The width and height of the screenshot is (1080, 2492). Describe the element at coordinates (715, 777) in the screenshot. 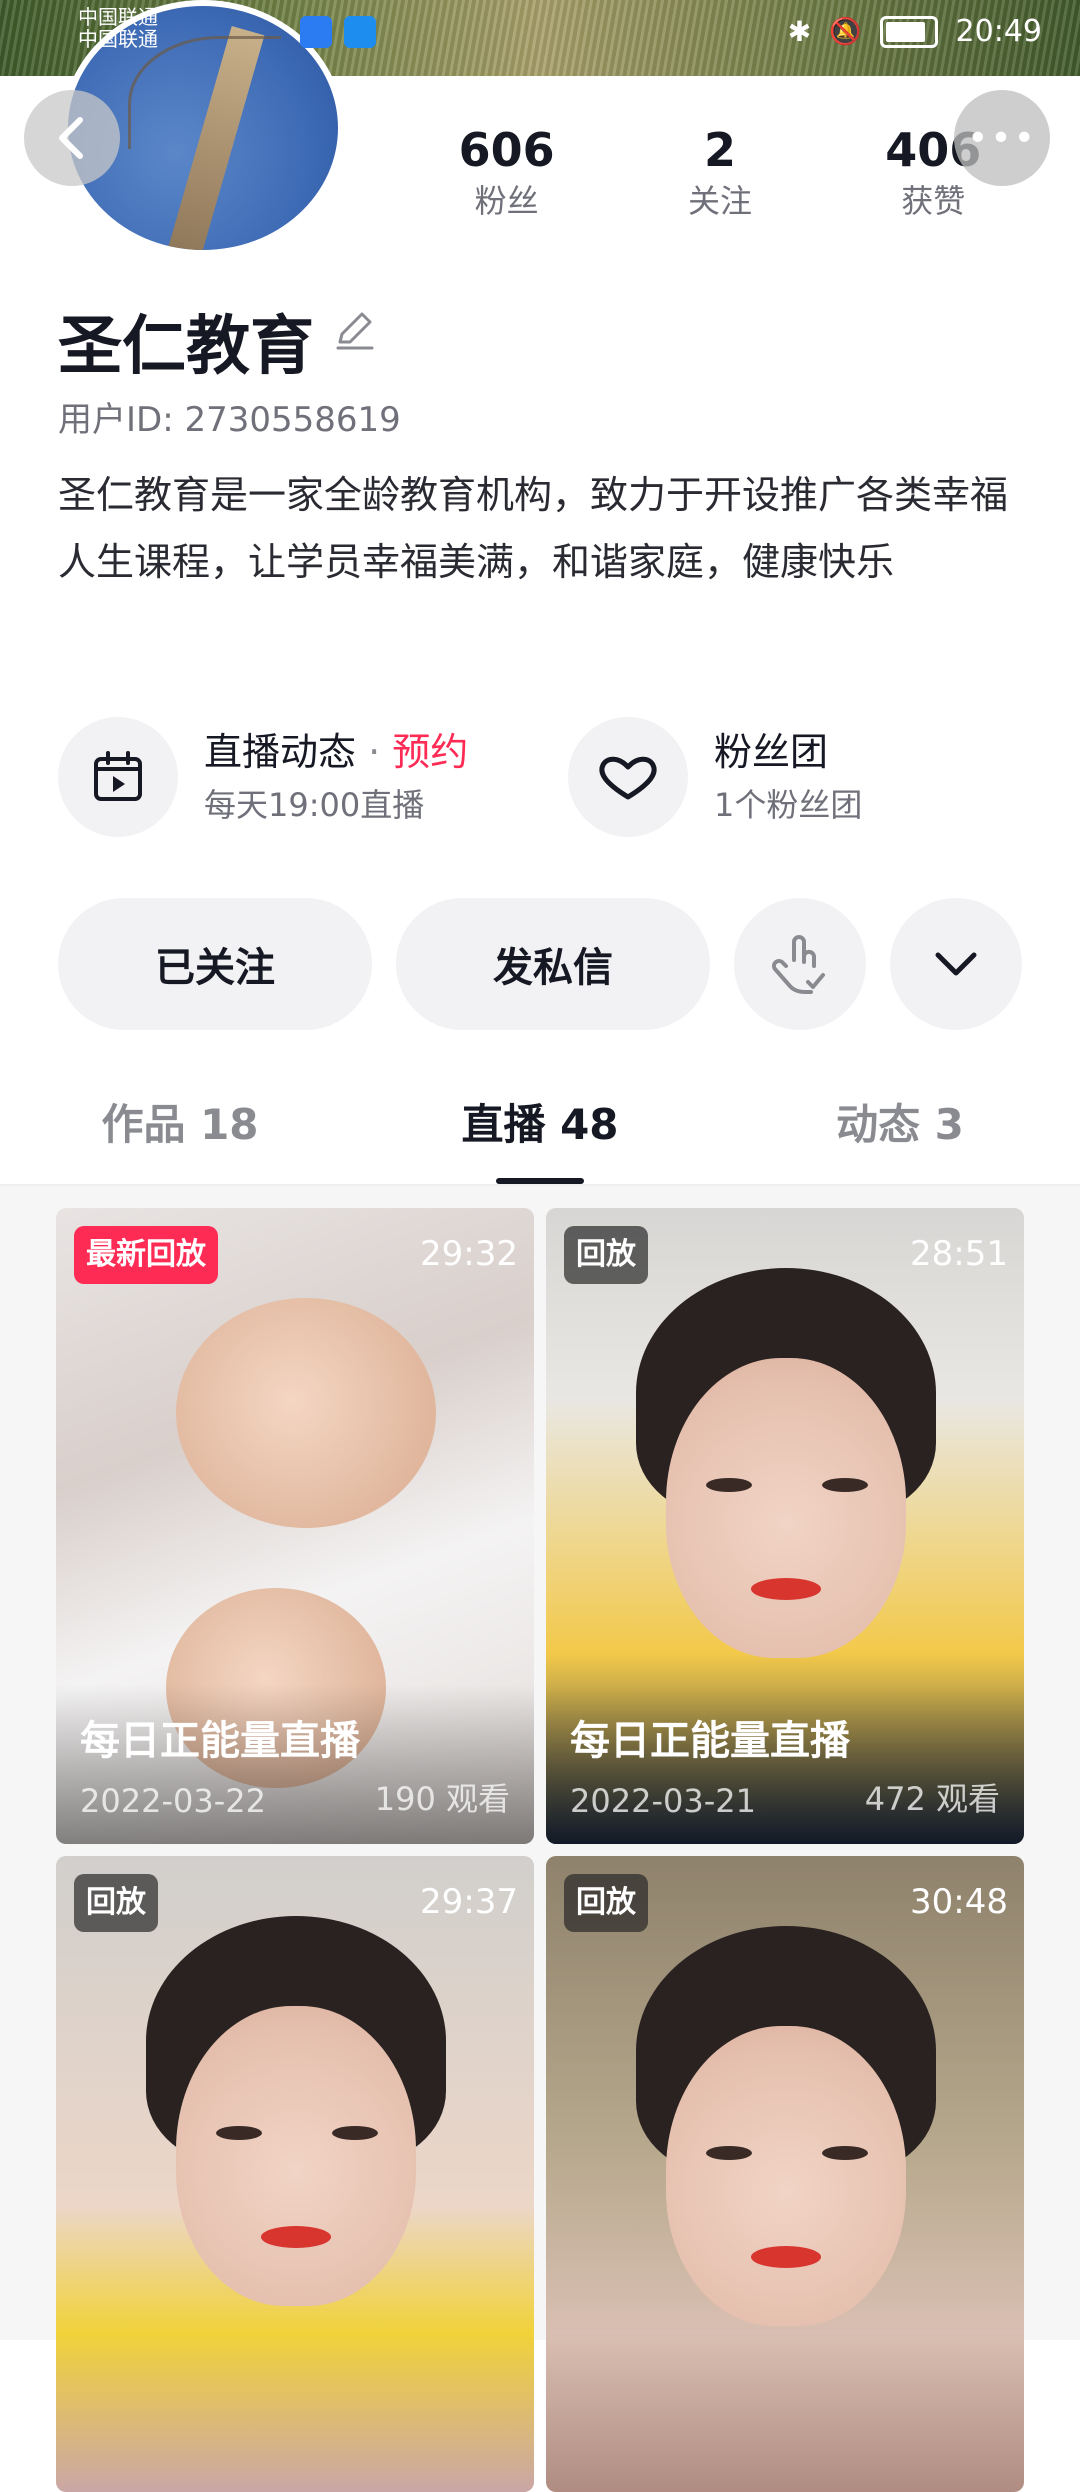

I see `fans-club-item: 粉丝团 1个粉丝团` at that location.